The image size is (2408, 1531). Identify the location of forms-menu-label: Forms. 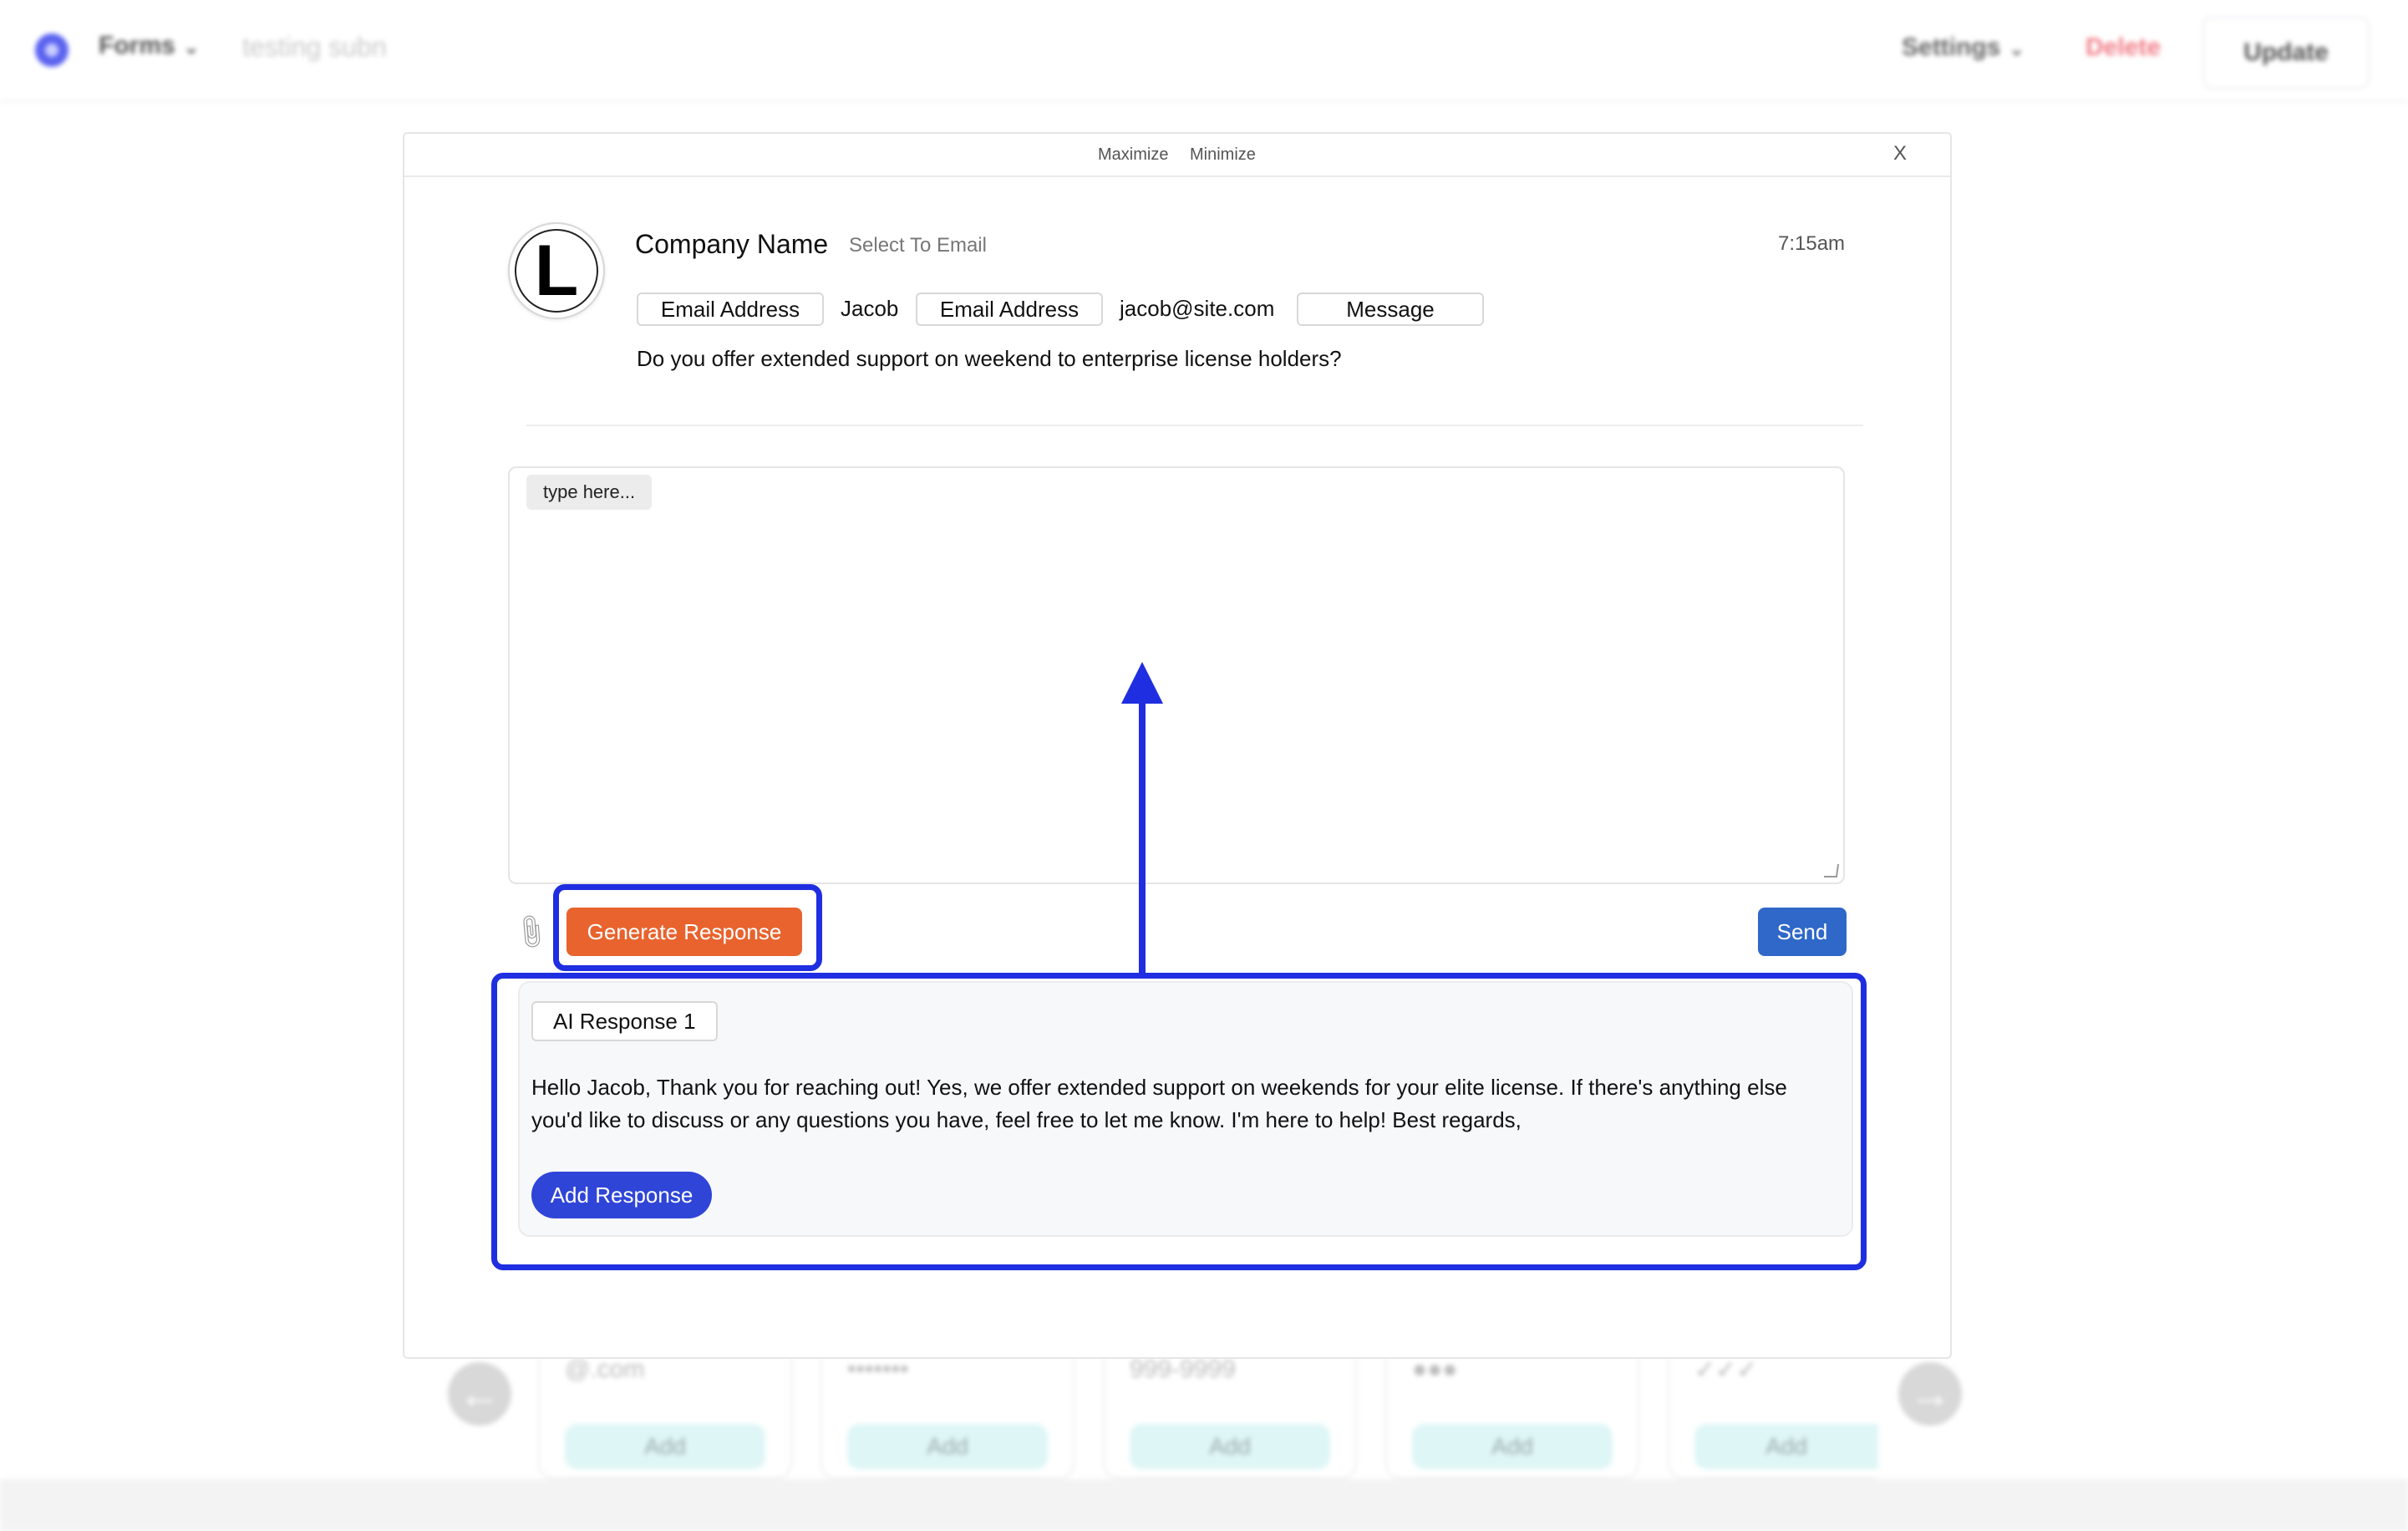
(137, 45).